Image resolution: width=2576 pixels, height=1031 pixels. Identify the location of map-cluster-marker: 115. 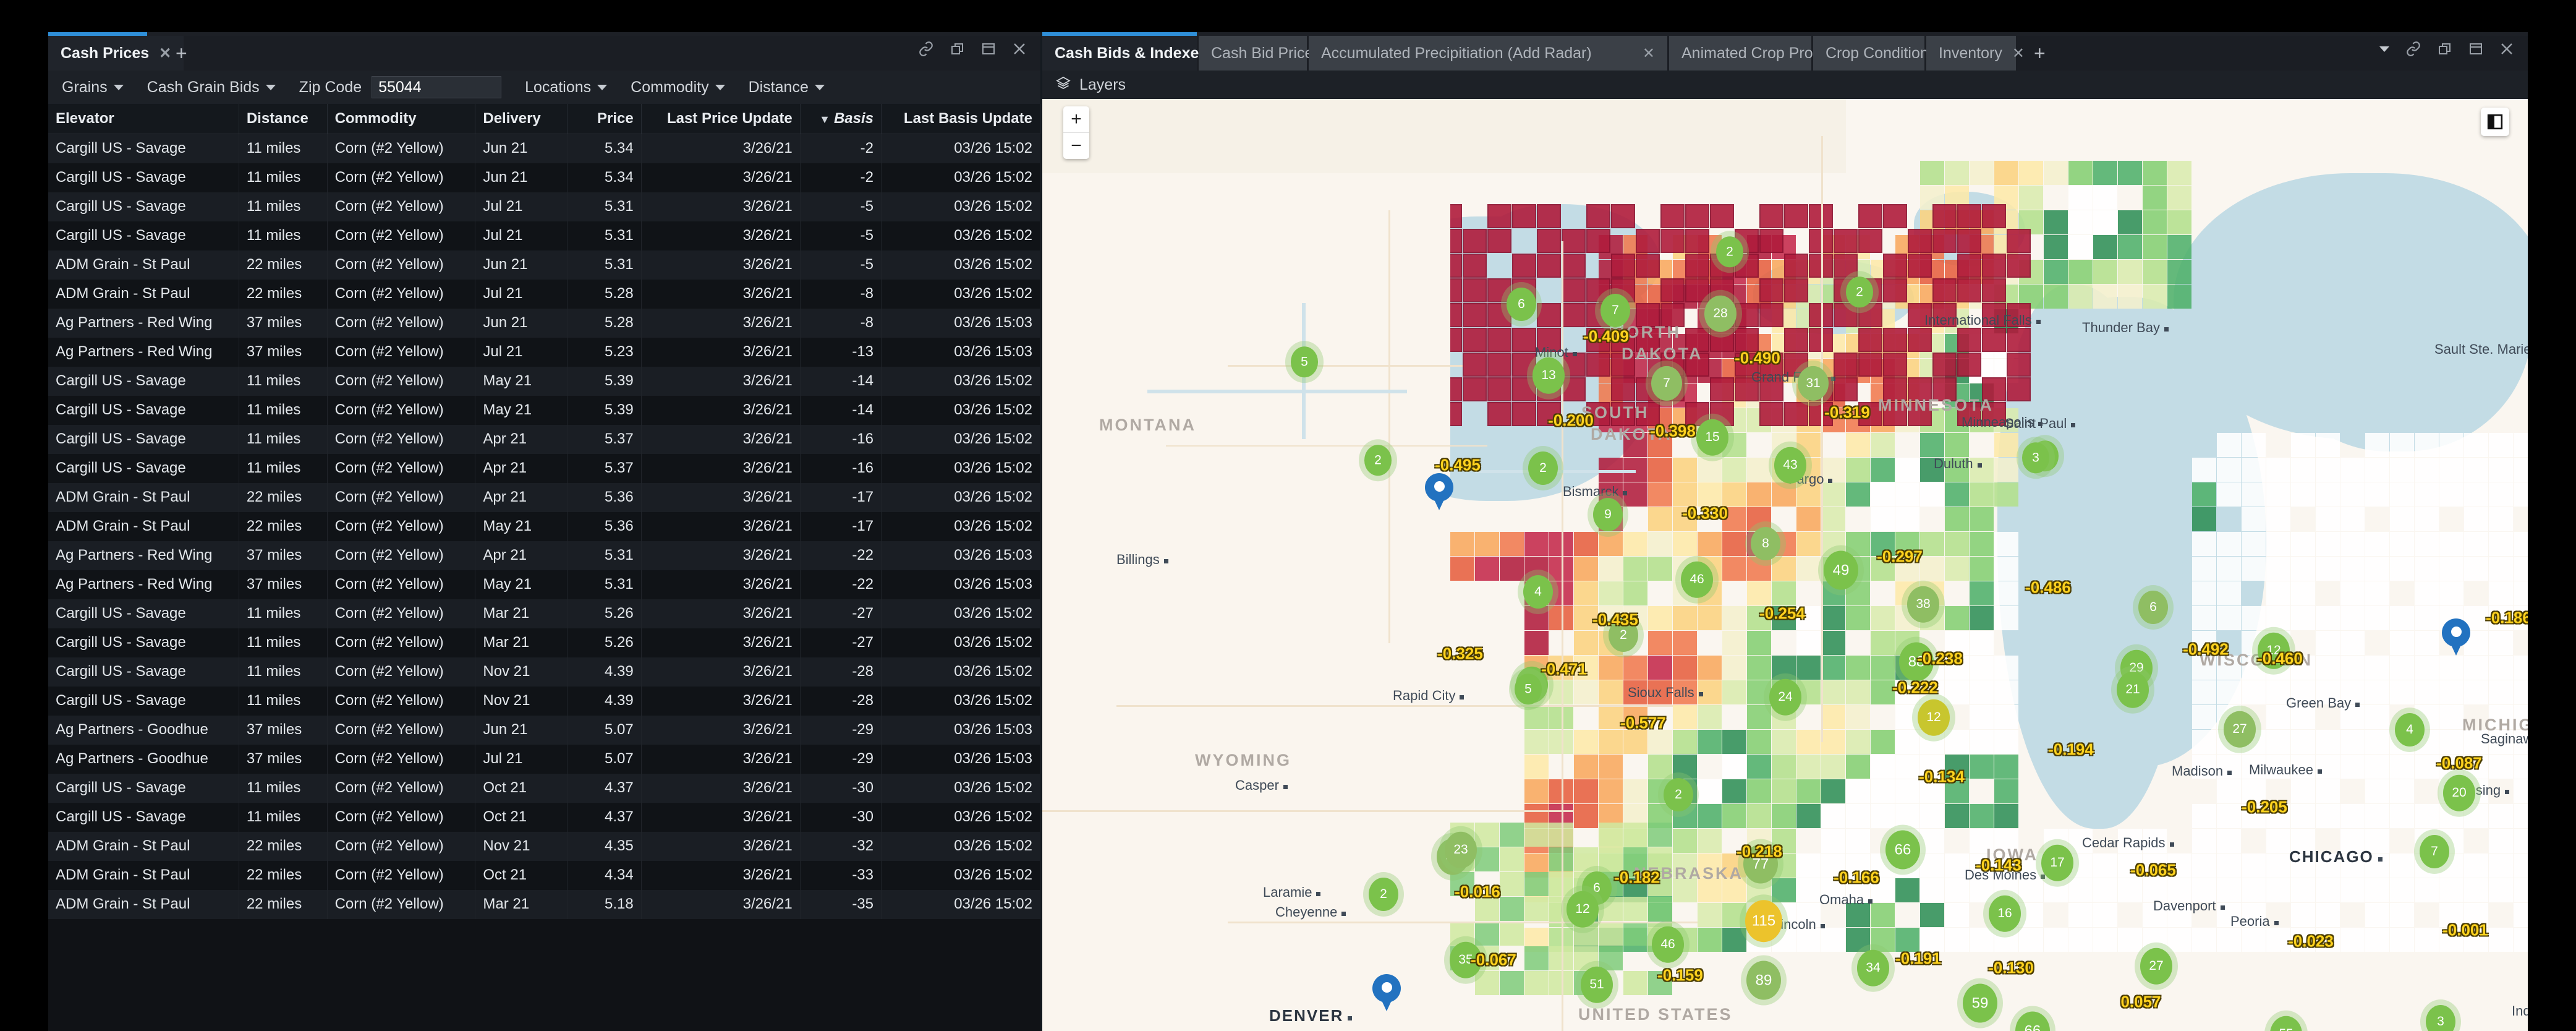
(1763, 921).